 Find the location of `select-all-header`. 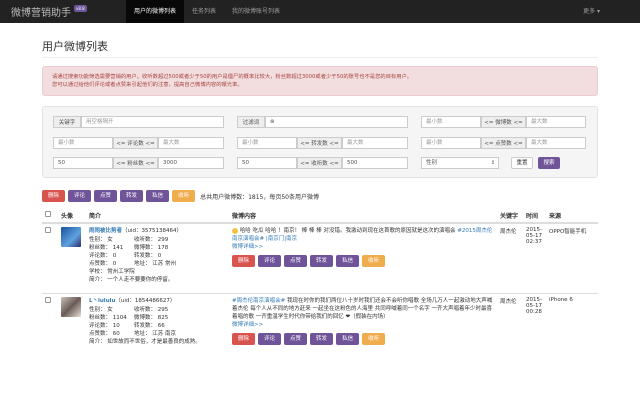

select-all-header is located at coordinates (50, 216).